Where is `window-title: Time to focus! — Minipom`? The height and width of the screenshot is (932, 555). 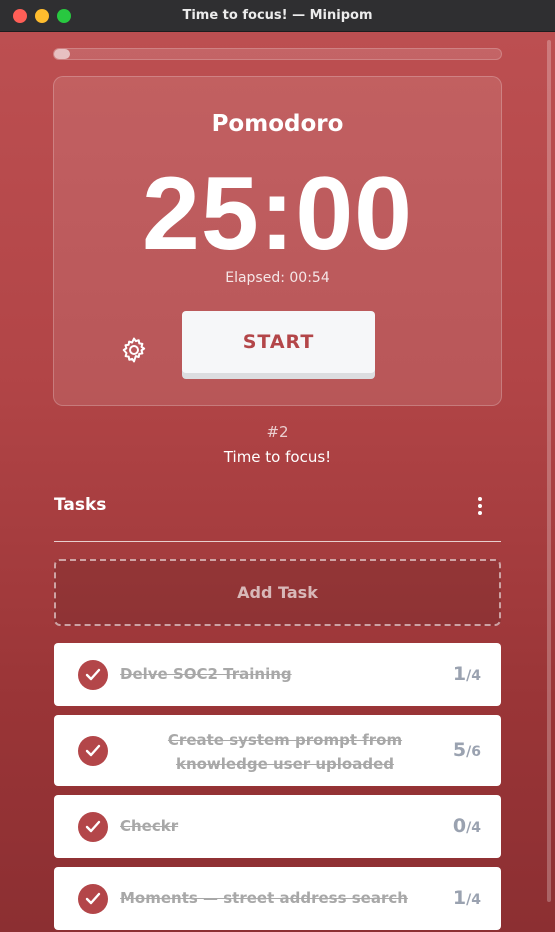 window-title: Time to focus! — Minipom is located at coordinates (277, 15).